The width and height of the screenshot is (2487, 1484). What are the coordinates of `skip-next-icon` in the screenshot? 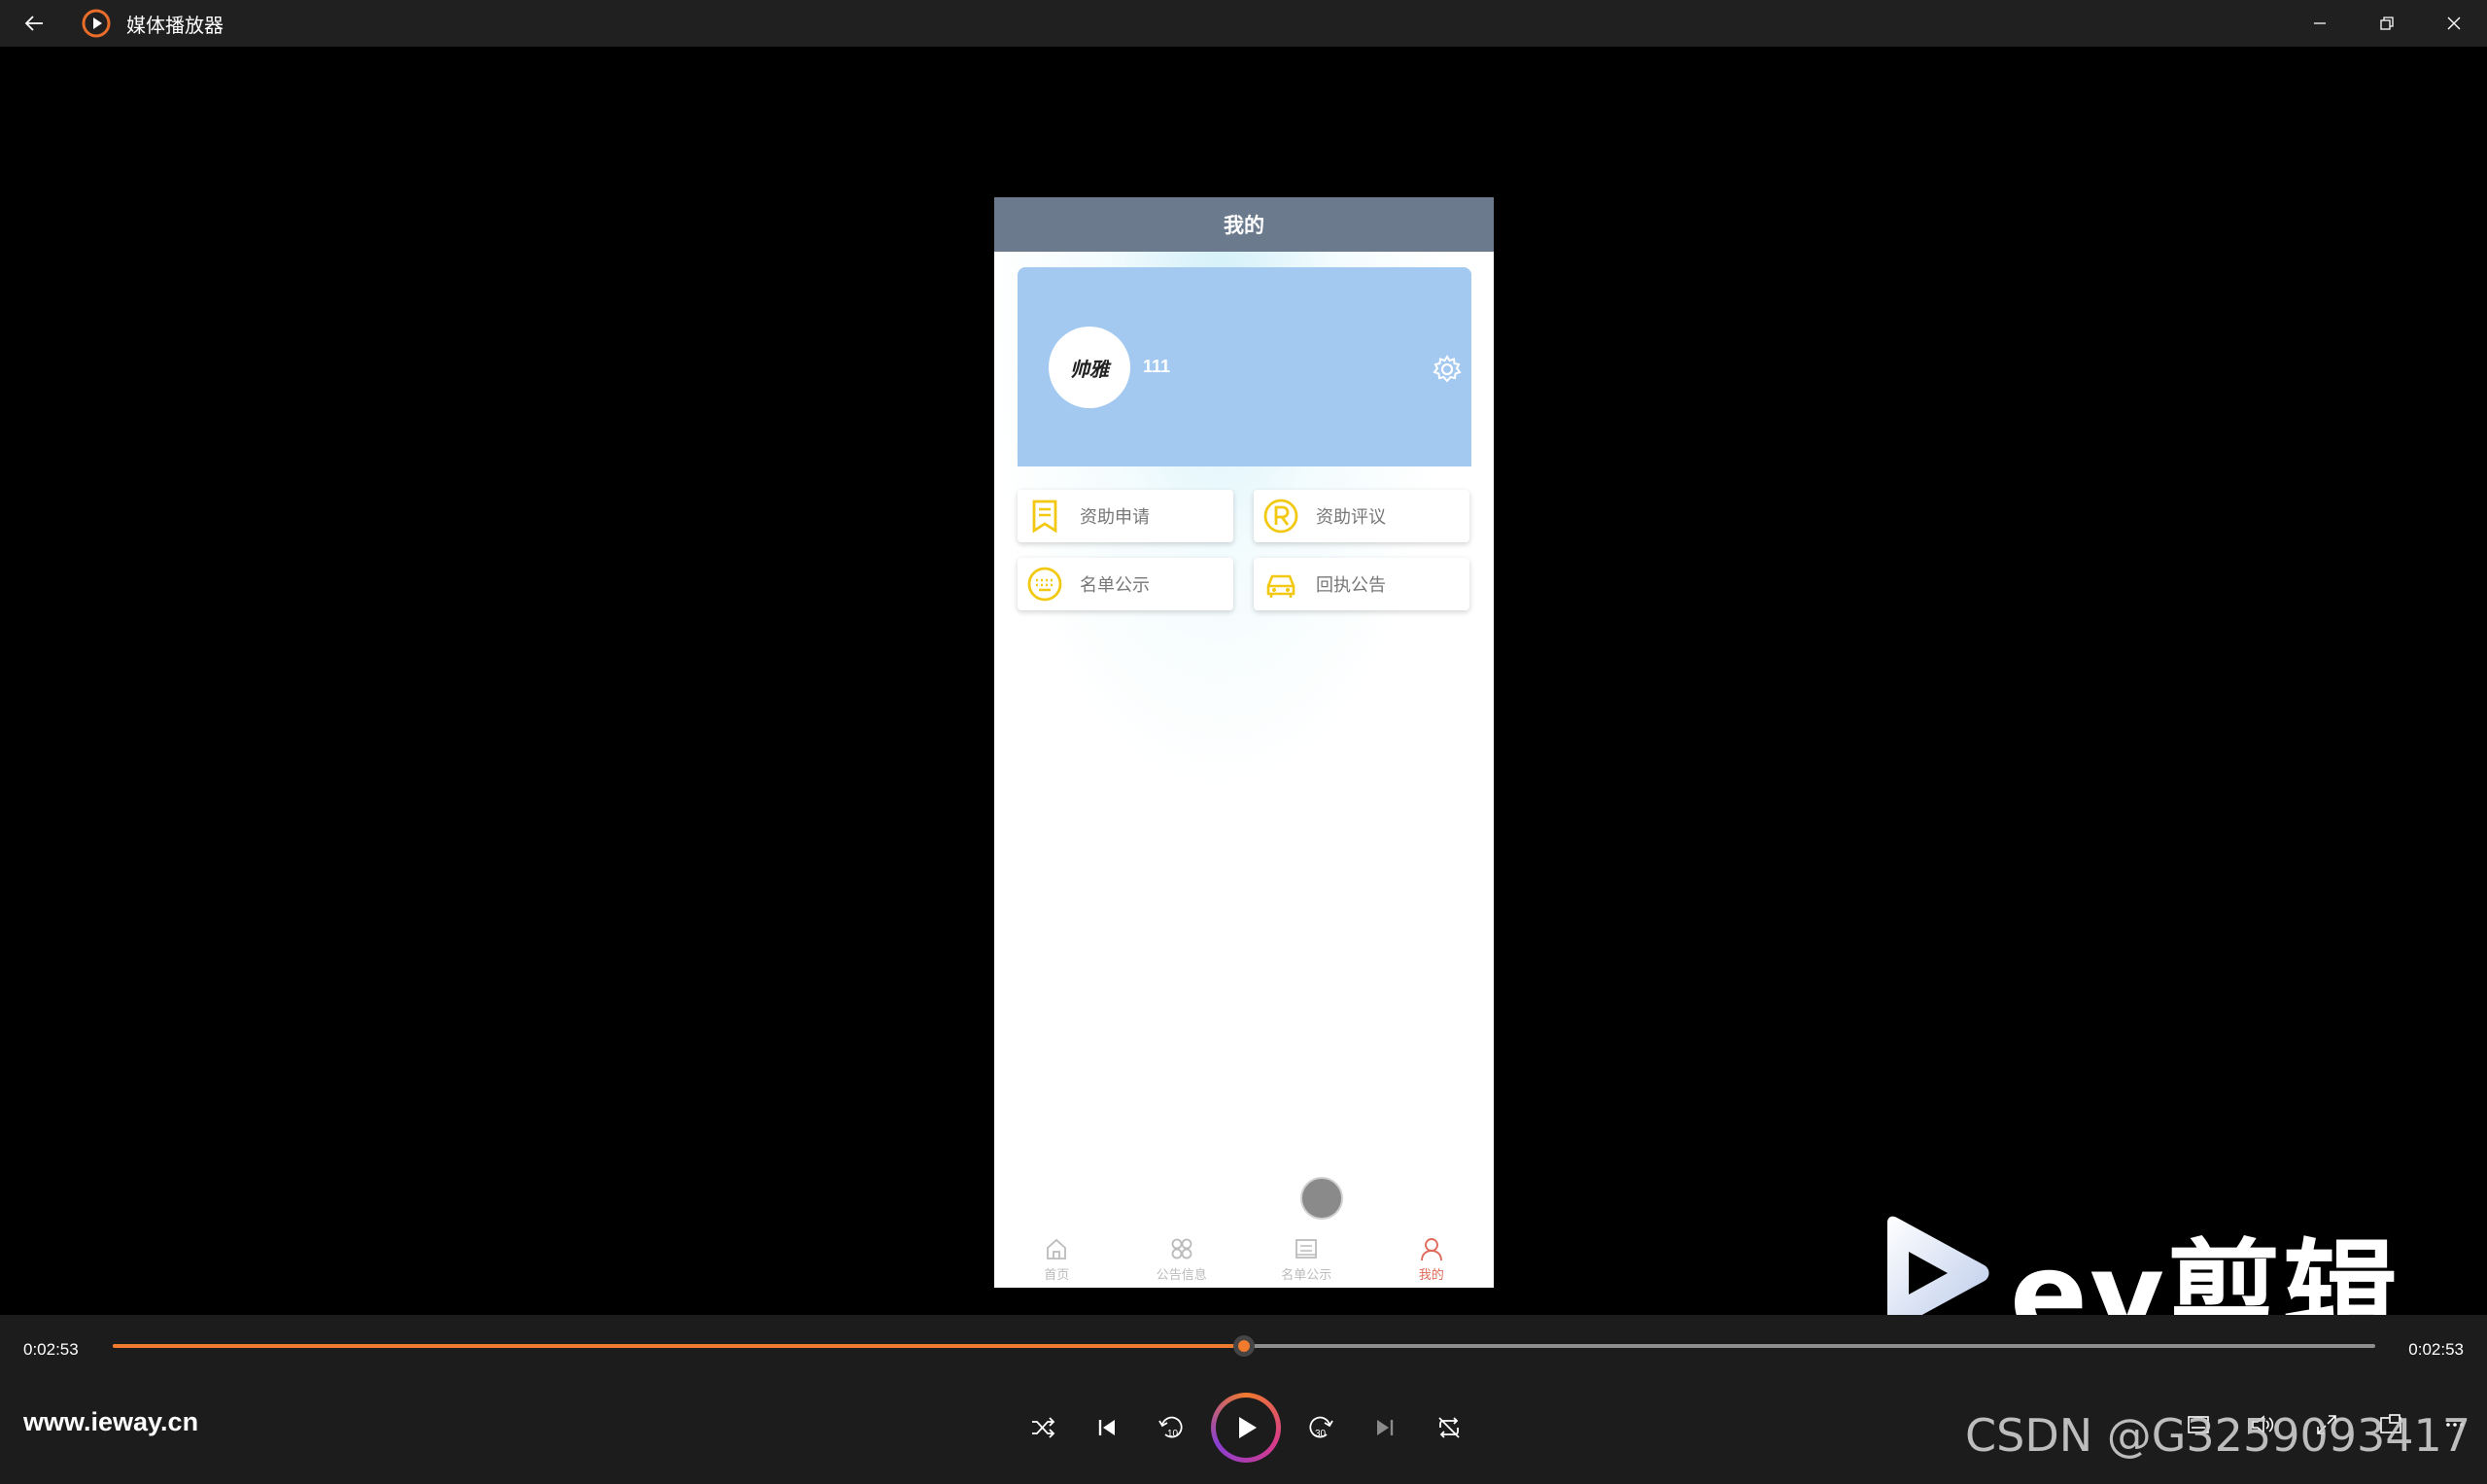 It's located at (1385, 1427).